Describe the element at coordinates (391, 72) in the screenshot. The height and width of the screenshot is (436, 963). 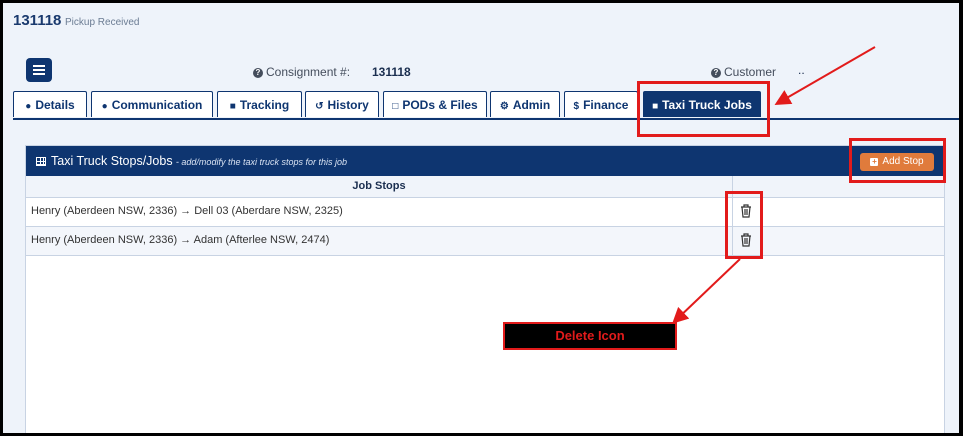
I see `consignment-value: 131118` at that location.